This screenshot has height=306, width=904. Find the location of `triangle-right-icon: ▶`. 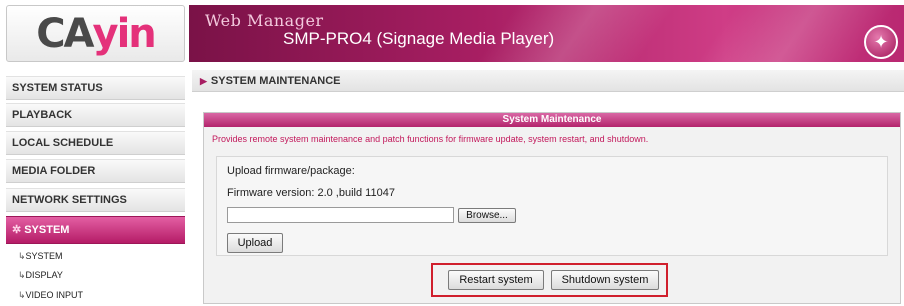

triangle-right-icon: ▶ is located at coordinates (203, 81).